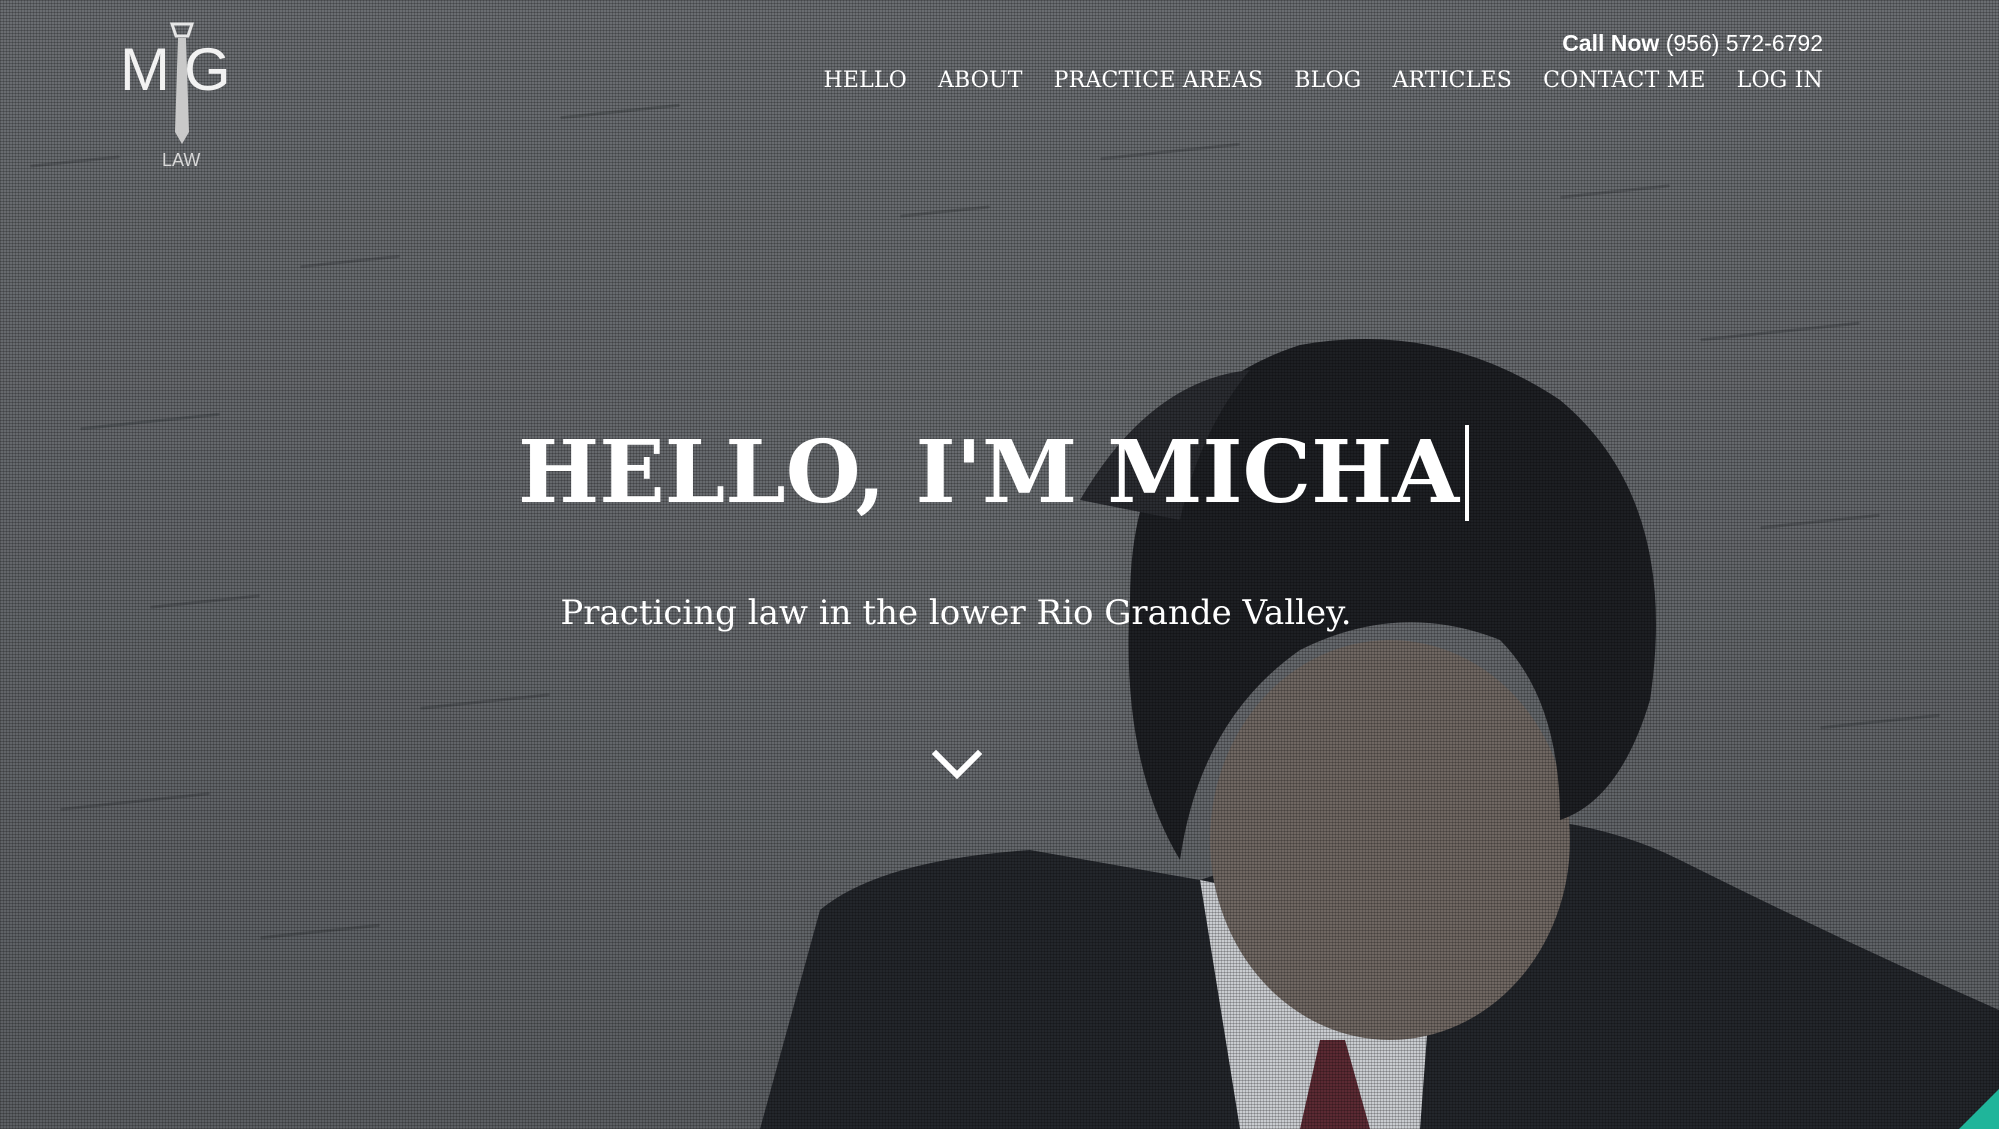  Describe the element at coordinates (207, 69) in the screenshot. I see `logo-initial-g: G` at that location.